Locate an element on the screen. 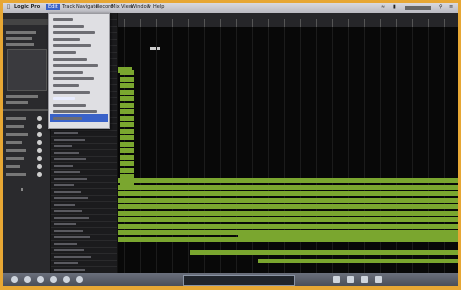  battery-icon: ▮ is located at coordinates (394, 7).